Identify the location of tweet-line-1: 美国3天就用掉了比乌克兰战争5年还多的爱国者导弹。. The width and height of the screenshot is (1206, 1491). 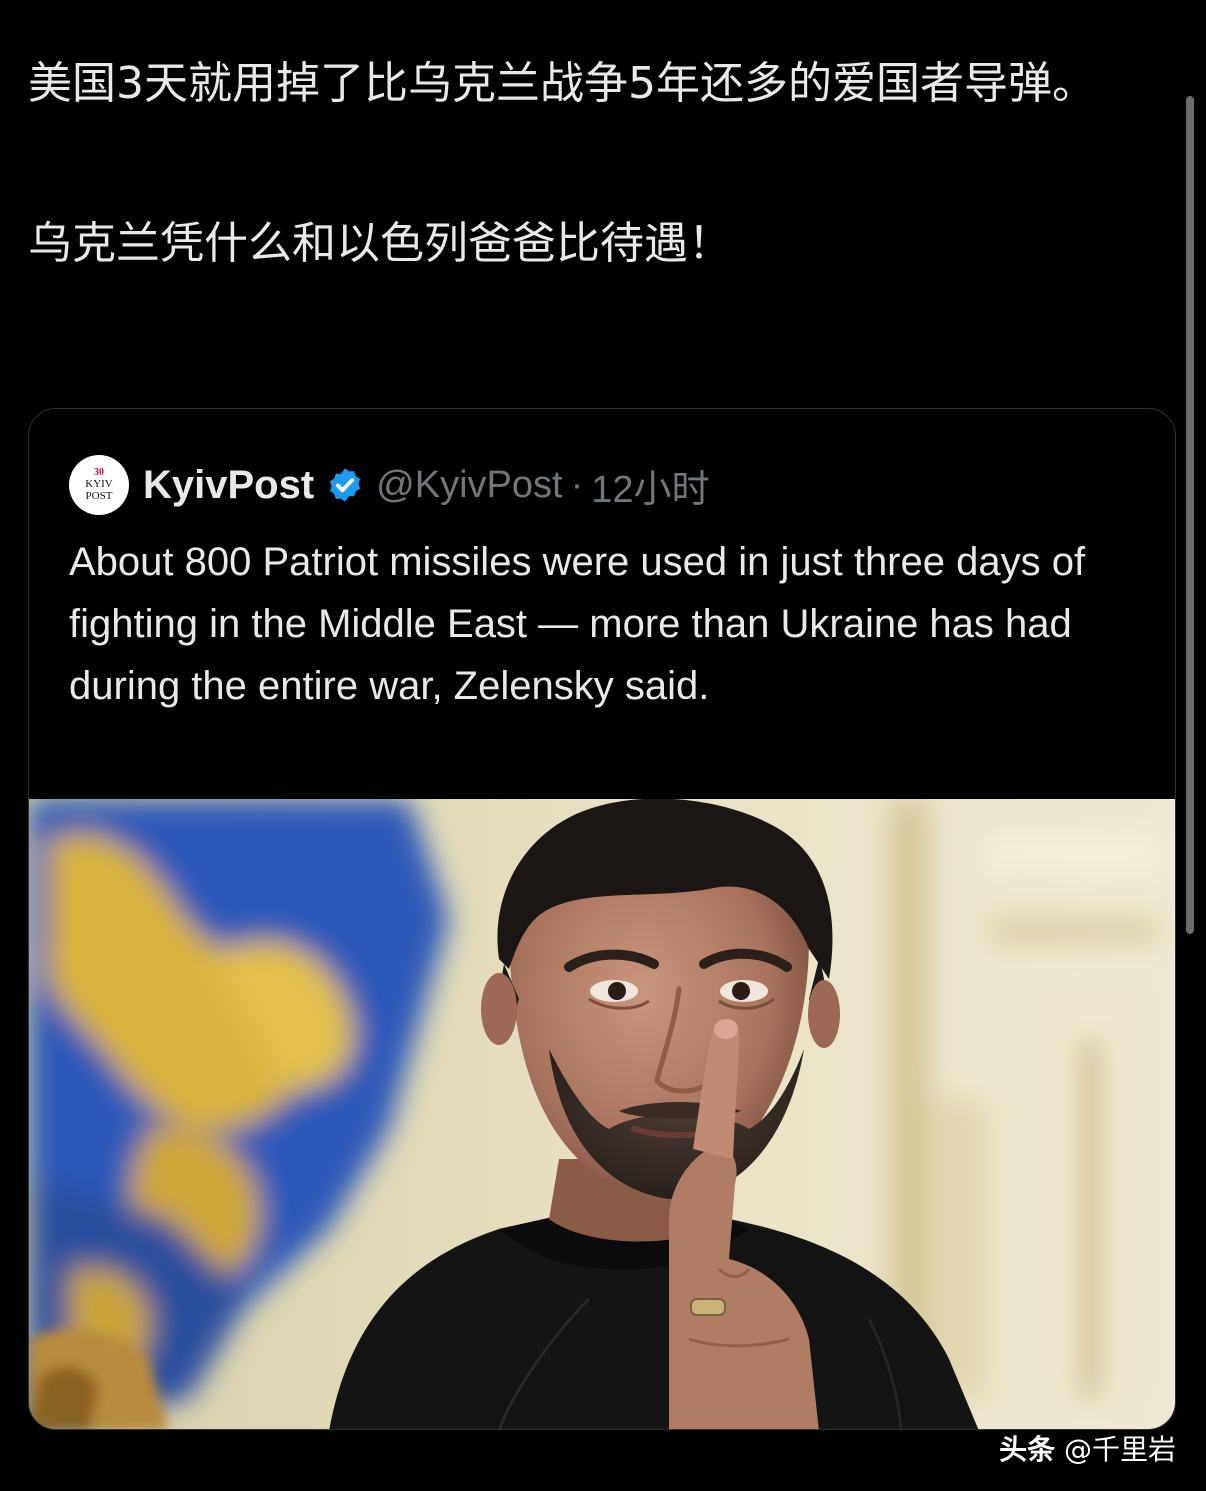
(562, 83).